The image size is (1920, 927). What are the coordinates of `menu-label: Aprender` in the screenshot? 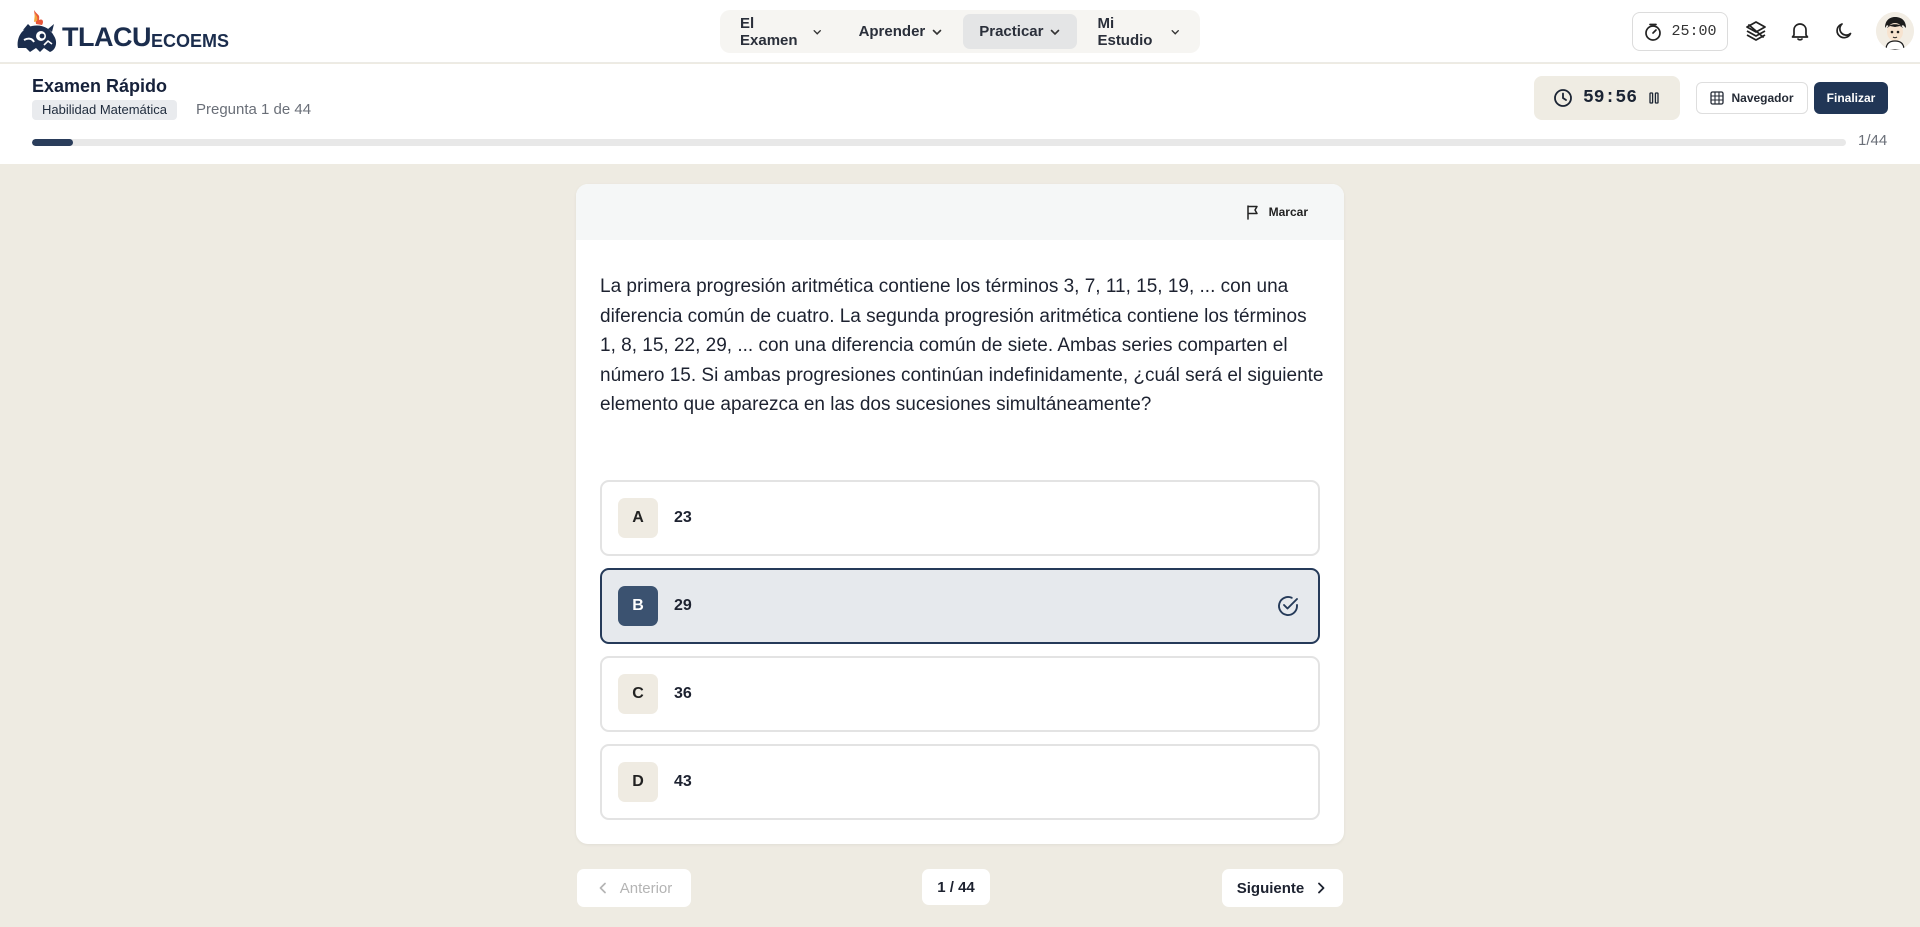 It's located at (892, 31).